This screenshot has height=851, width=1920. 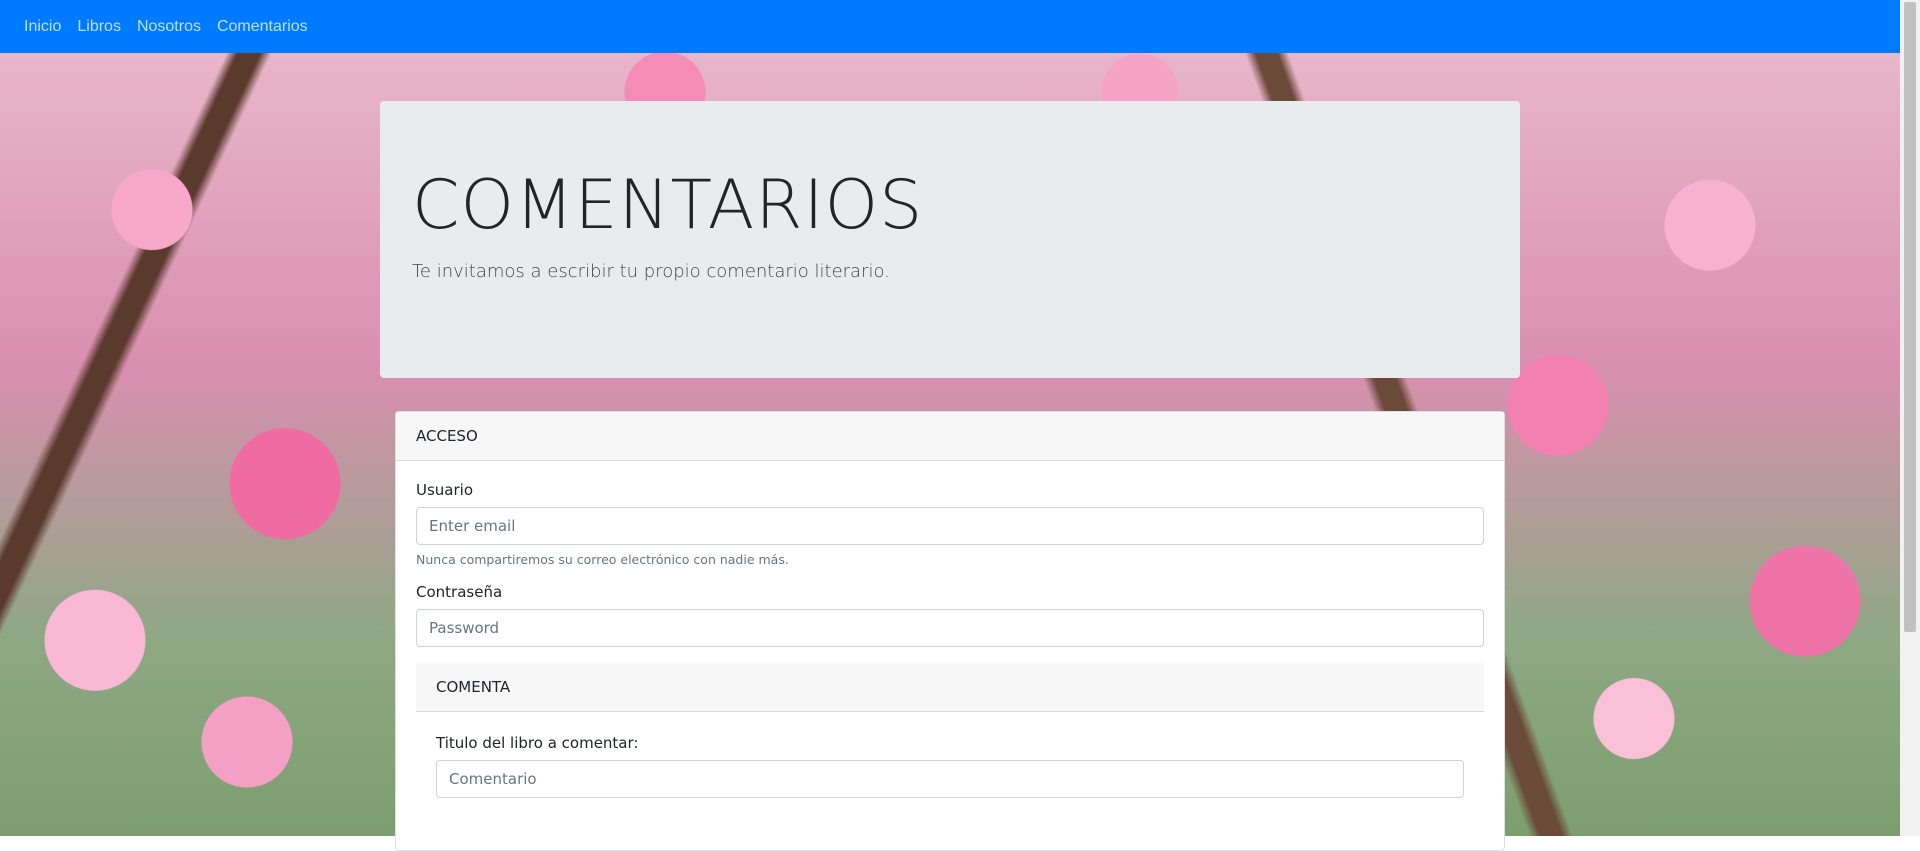 What do you see at coordinates (169, 27) in the screenshot?
I see `nav-link-nosotros: Nosotros` at bounding box center [169, 27].